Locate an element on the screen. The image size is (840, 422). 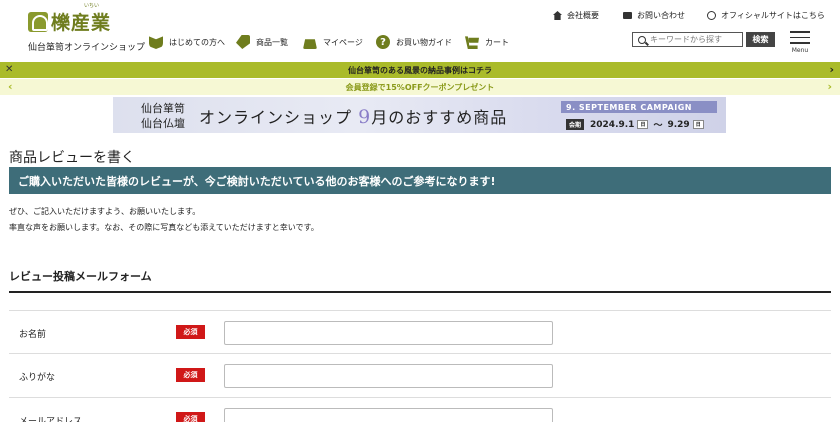
campaign-month: 9 is located at coordinates (365, 117).